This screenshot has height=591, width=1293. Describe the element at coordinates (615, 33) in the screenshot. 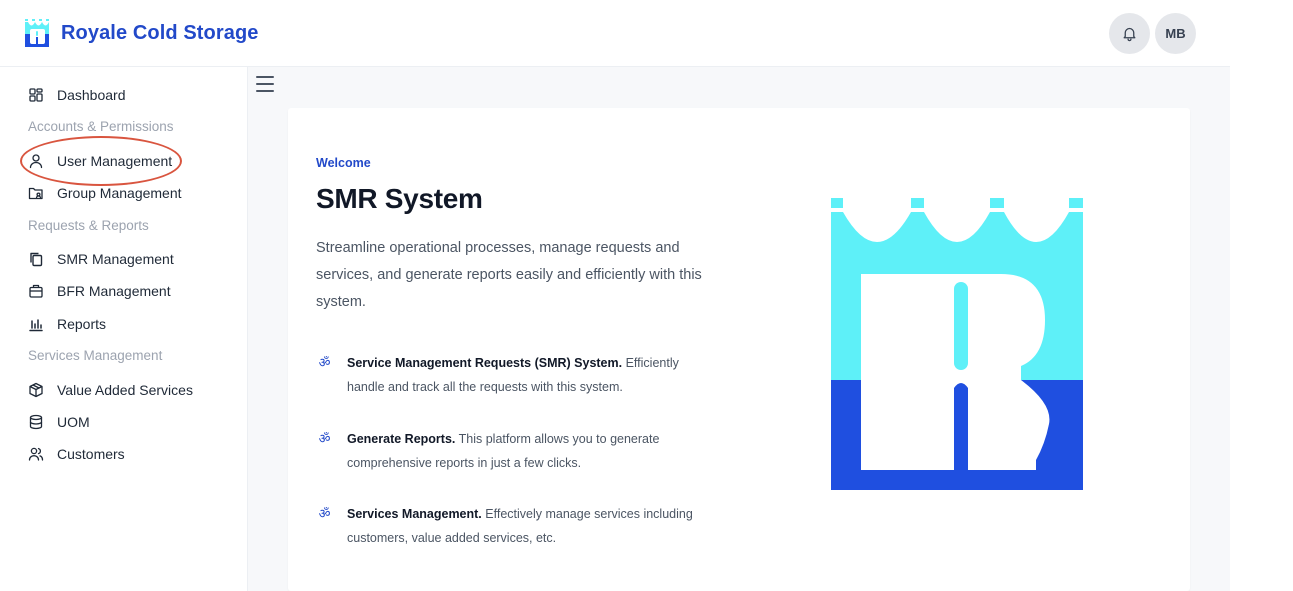

I see `top-header: Royale Cold Storage MB` at that location.